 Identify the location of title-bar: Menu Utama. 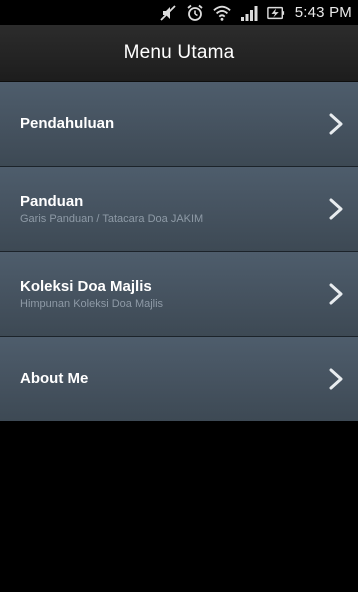
(179, 53).